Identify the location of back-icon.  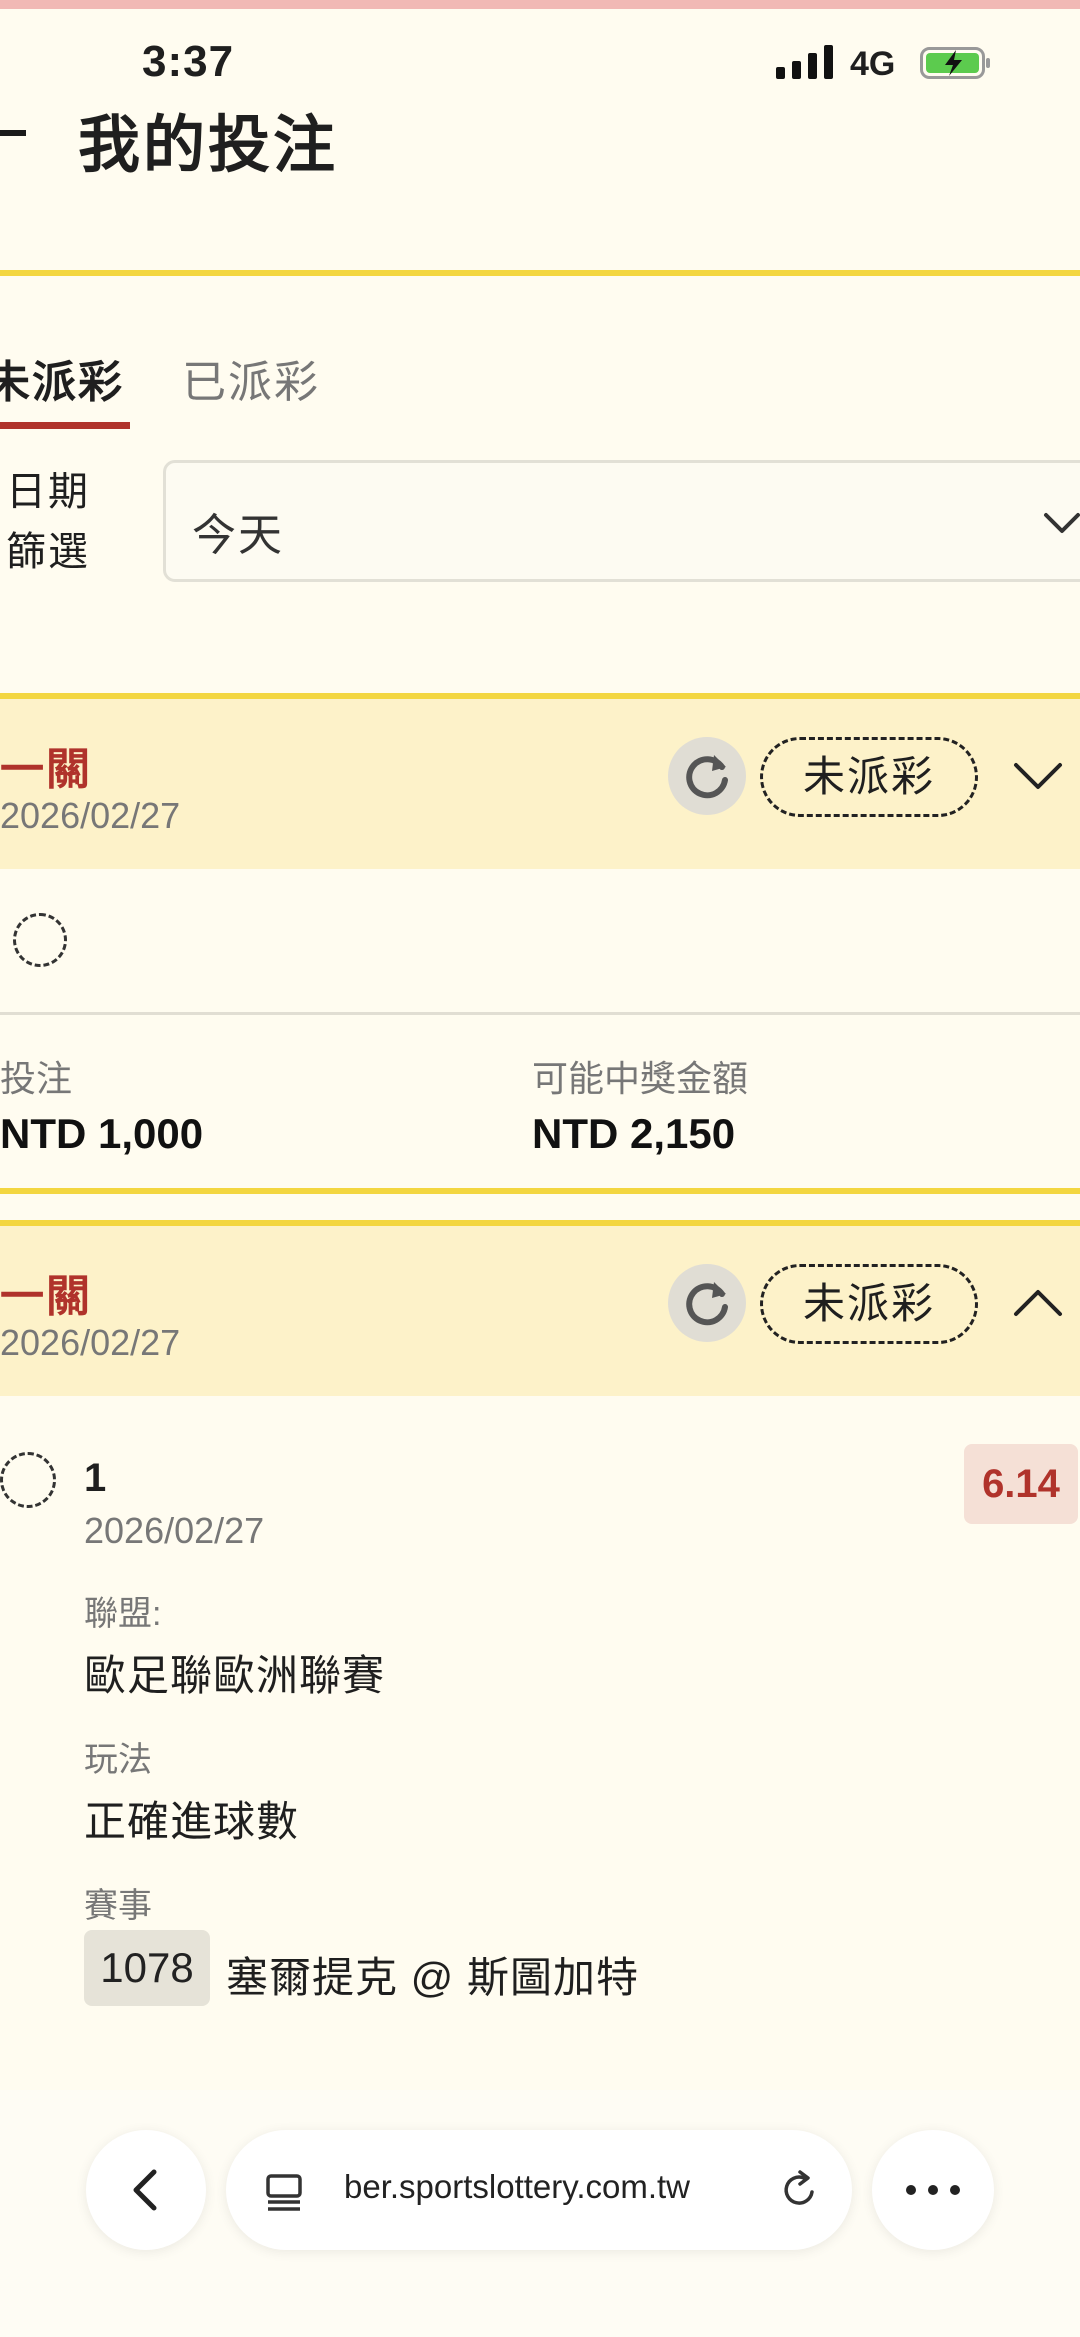
(13, 133).